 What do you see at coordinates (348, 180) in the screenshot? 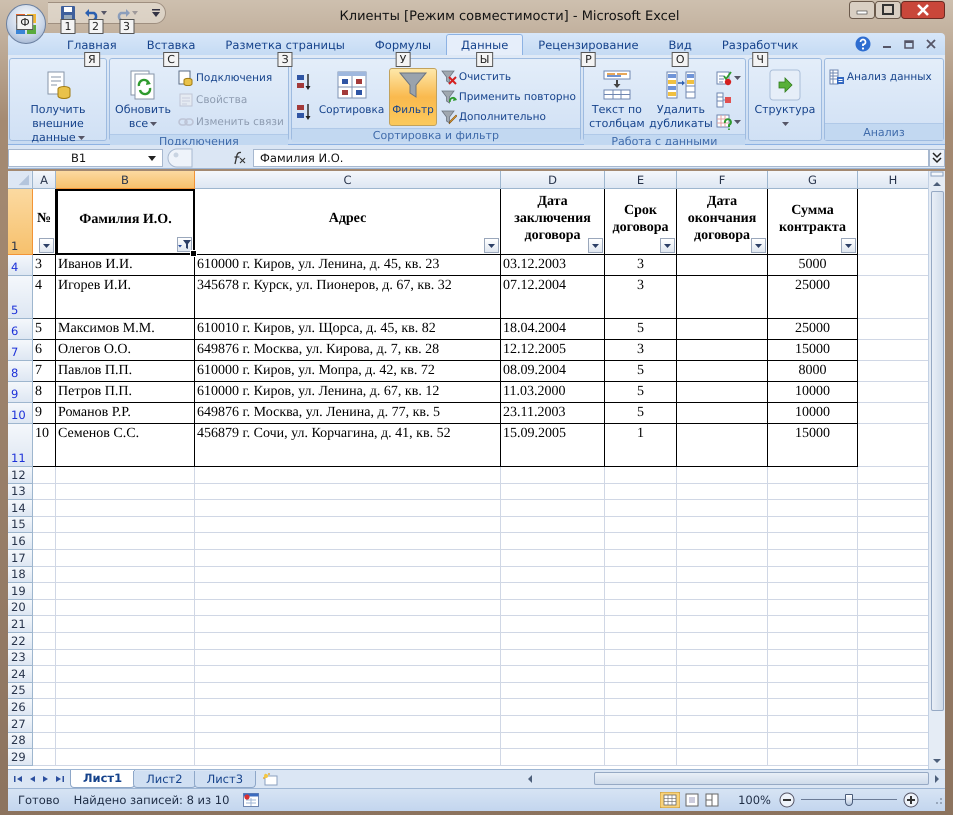
I see `column-header: C` at bounding box center [348, 180].